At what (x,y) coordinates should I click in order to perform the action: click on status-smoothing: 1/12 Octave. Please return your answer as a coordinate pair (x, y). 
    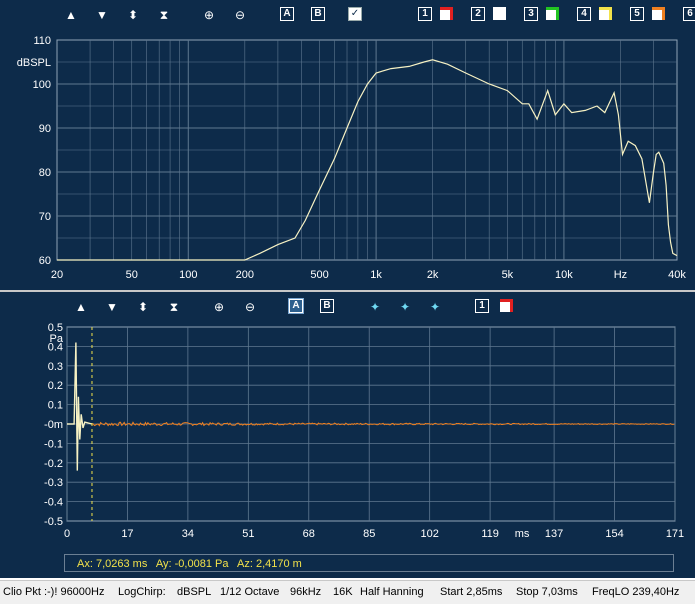
    Looking at the image, I should click on (250, 592).